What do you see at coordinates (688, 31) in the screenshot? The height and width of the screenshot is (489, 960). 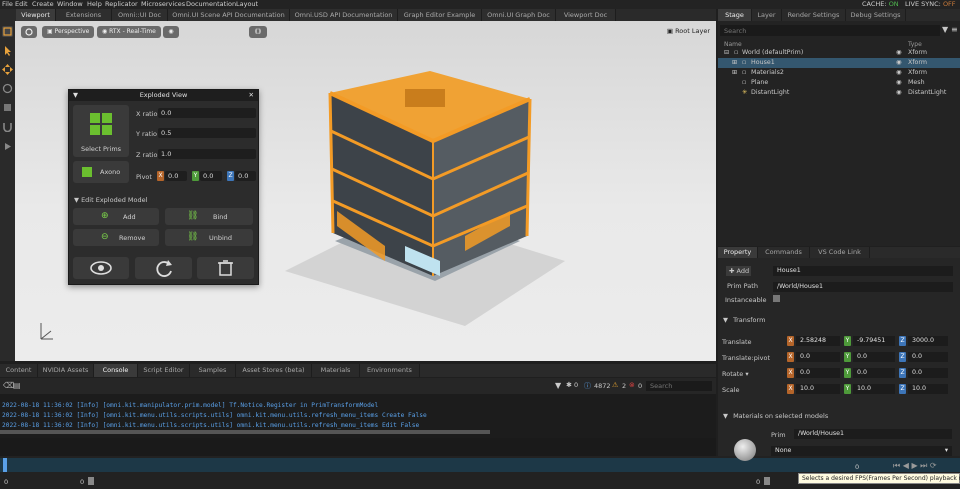 I see `root-layer-label: ▣ Root Layer` at bounding box center [688, 31].